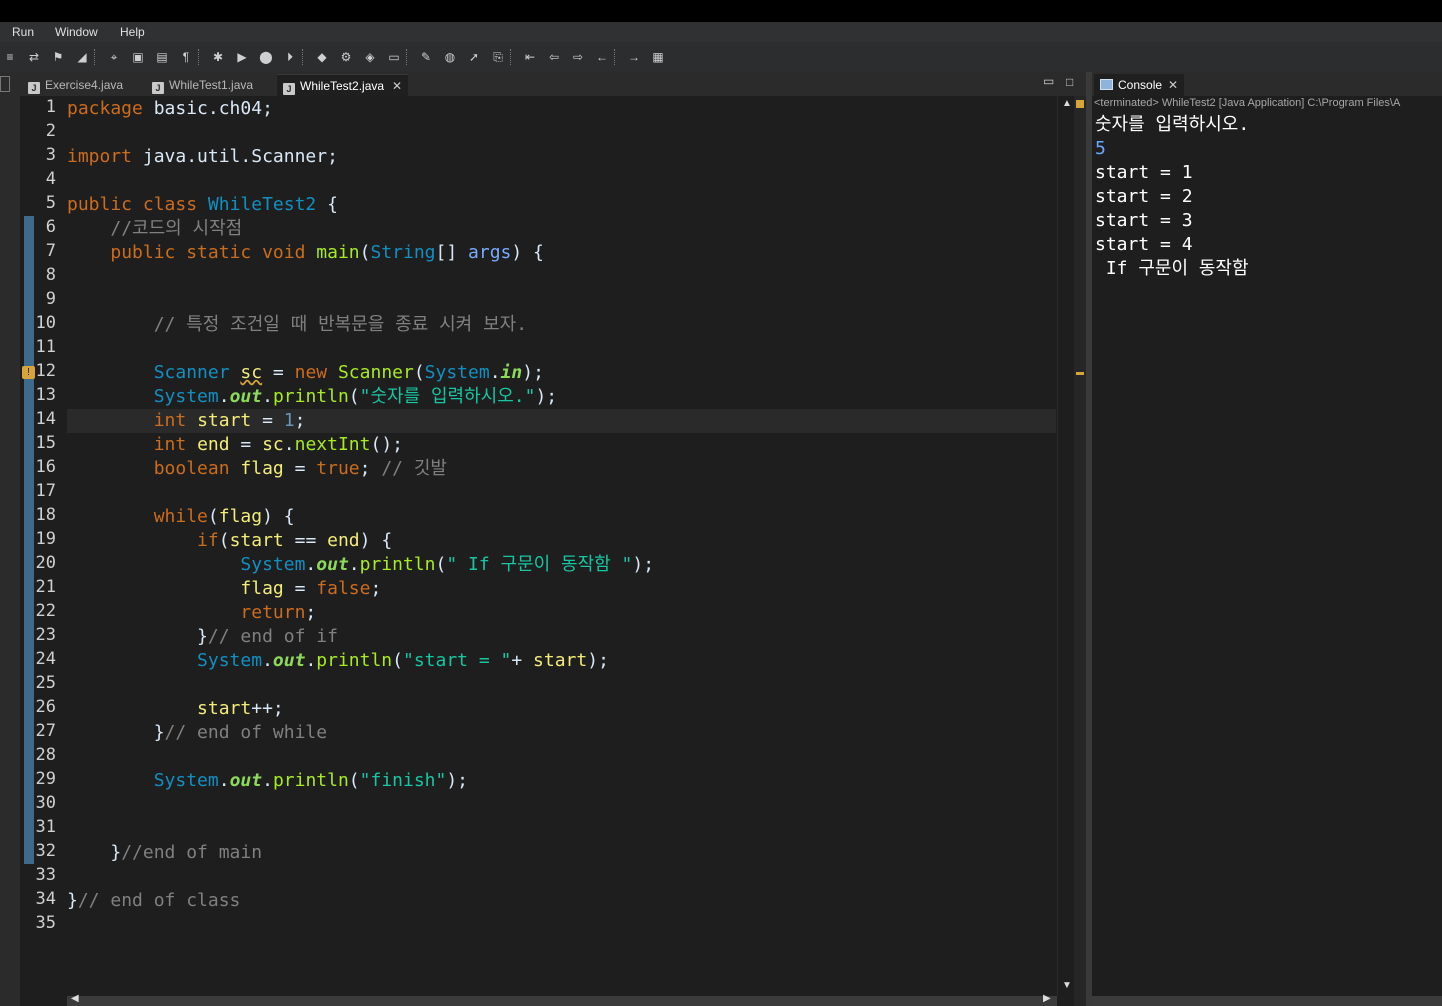  What do you see at coordinates (554, 57) in the screenshot?
I see `back-icon: ⇦` at bounding box center [554, 57].